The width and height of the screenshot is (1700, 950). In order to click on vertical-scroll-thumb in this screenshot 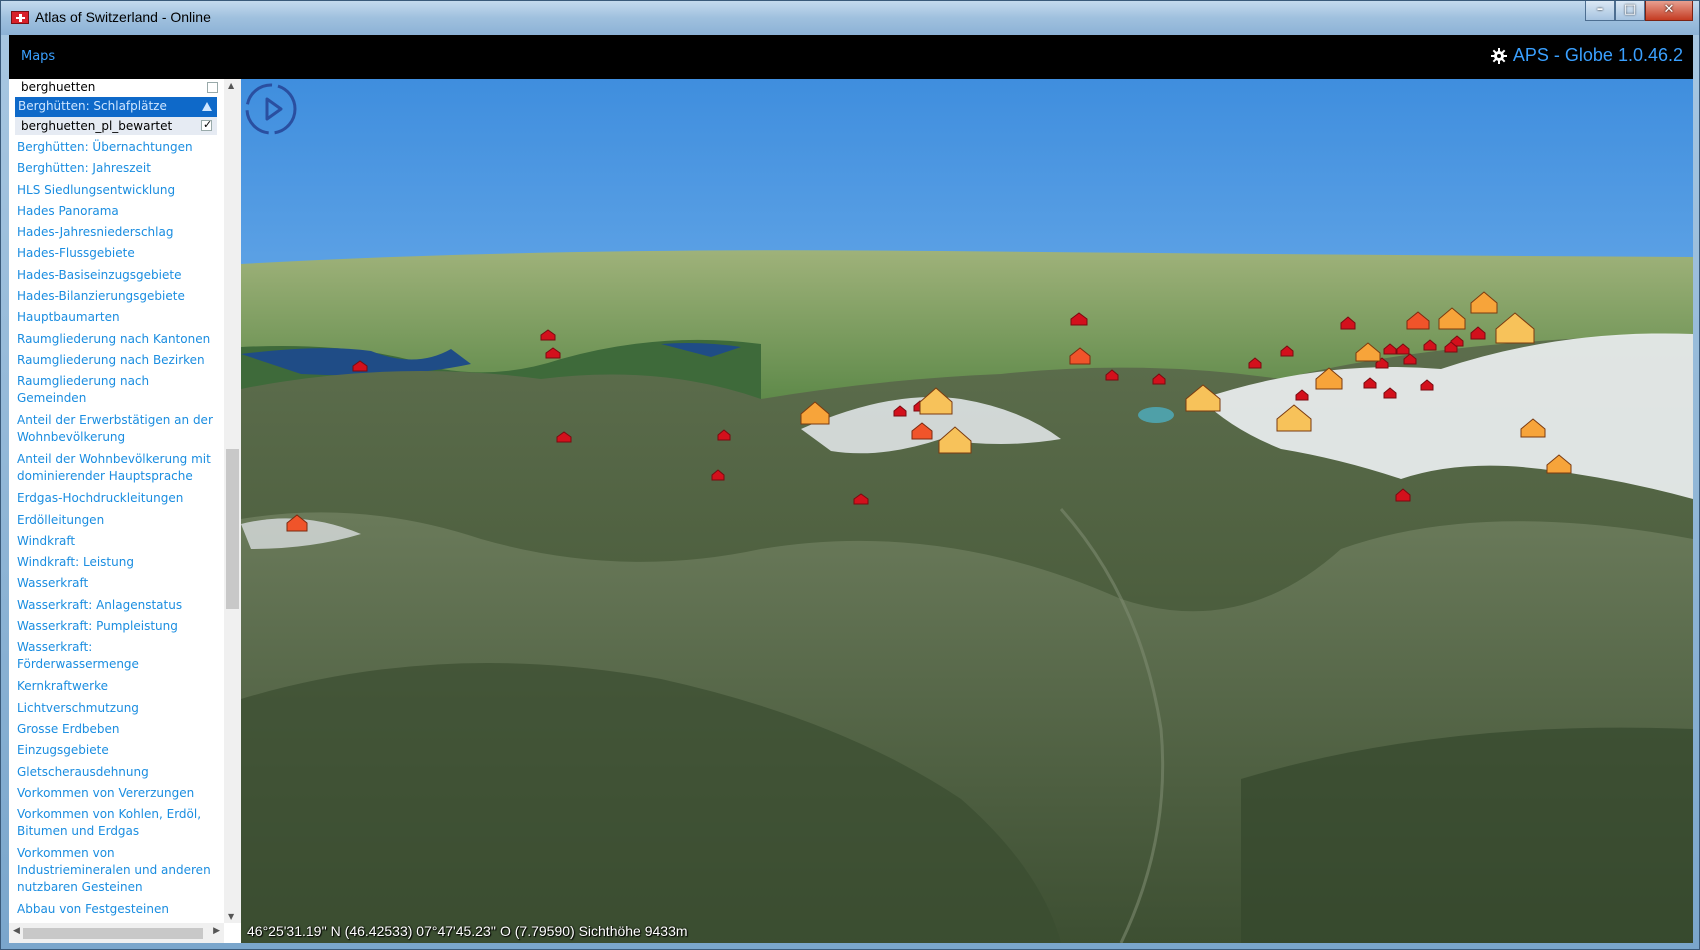, I will do `click(232, 529)`.